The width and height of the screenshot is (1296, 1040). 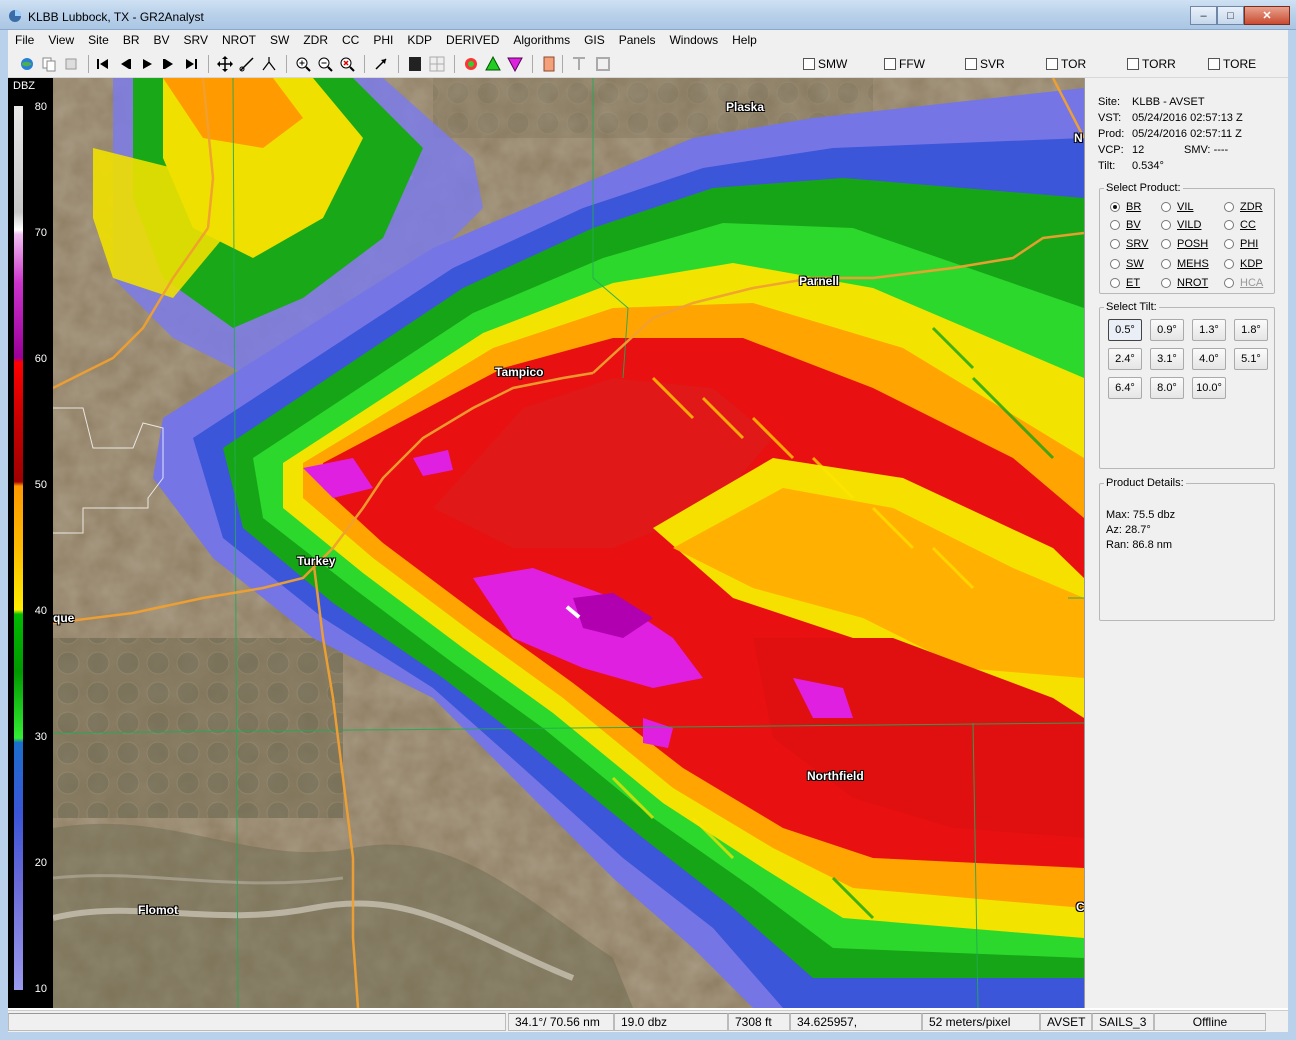 I want to click on product-radio-zdr: ZDR, so click(x=1243, y=207).